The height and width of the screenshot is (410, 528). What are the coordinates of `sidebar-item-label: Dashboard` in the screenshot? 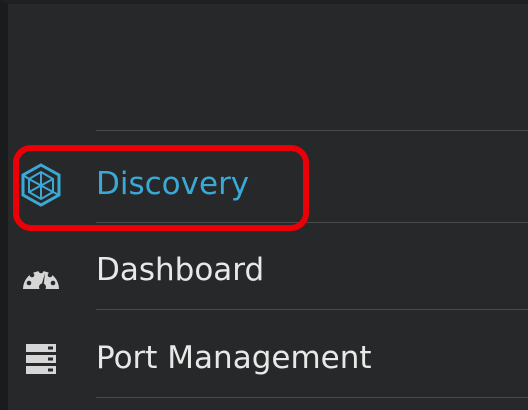 It's located at (180, 270).